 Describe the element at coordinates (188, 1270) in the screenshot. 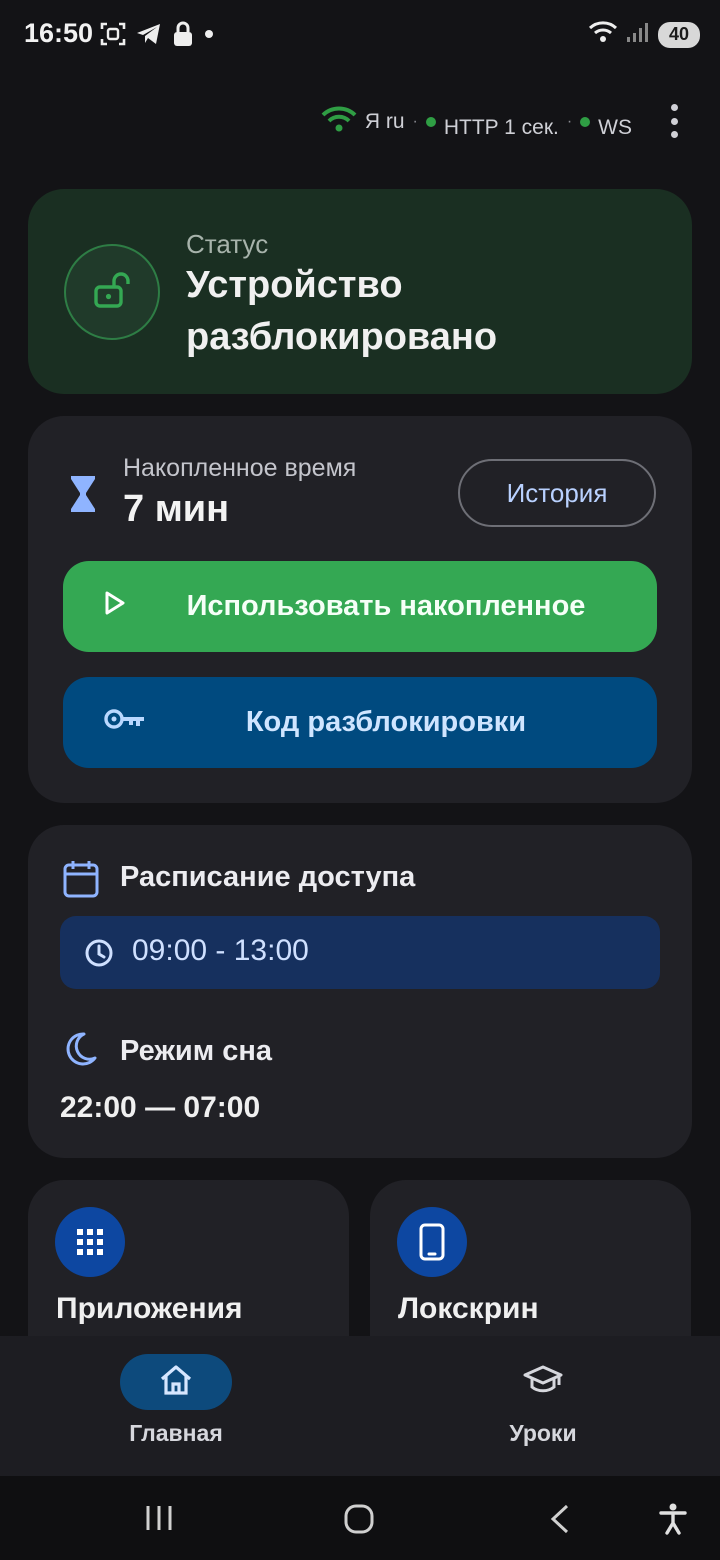

I see `apps-tile: Приложения` at that location.